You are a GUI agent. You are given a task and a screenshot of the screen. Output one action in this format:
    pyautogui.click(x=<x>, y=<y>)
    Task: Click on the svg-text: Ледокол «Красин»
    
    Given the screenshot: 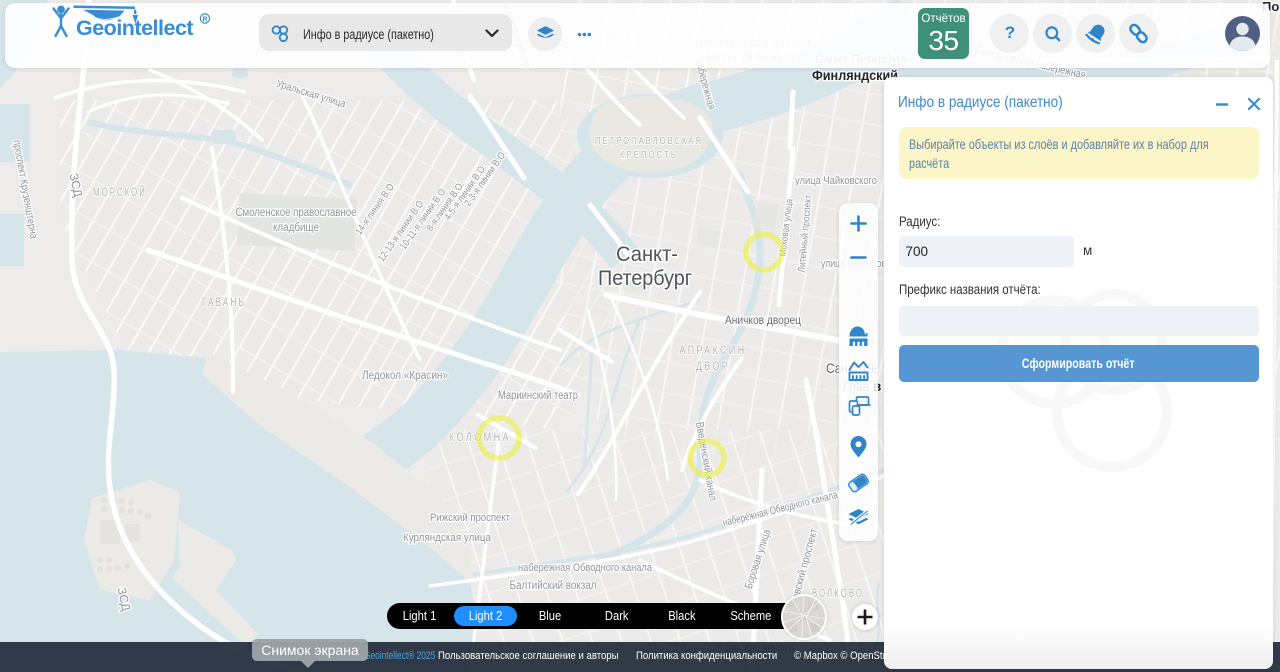 What is the action you would take?
    pyautogui.click(x=405, y=376)
    